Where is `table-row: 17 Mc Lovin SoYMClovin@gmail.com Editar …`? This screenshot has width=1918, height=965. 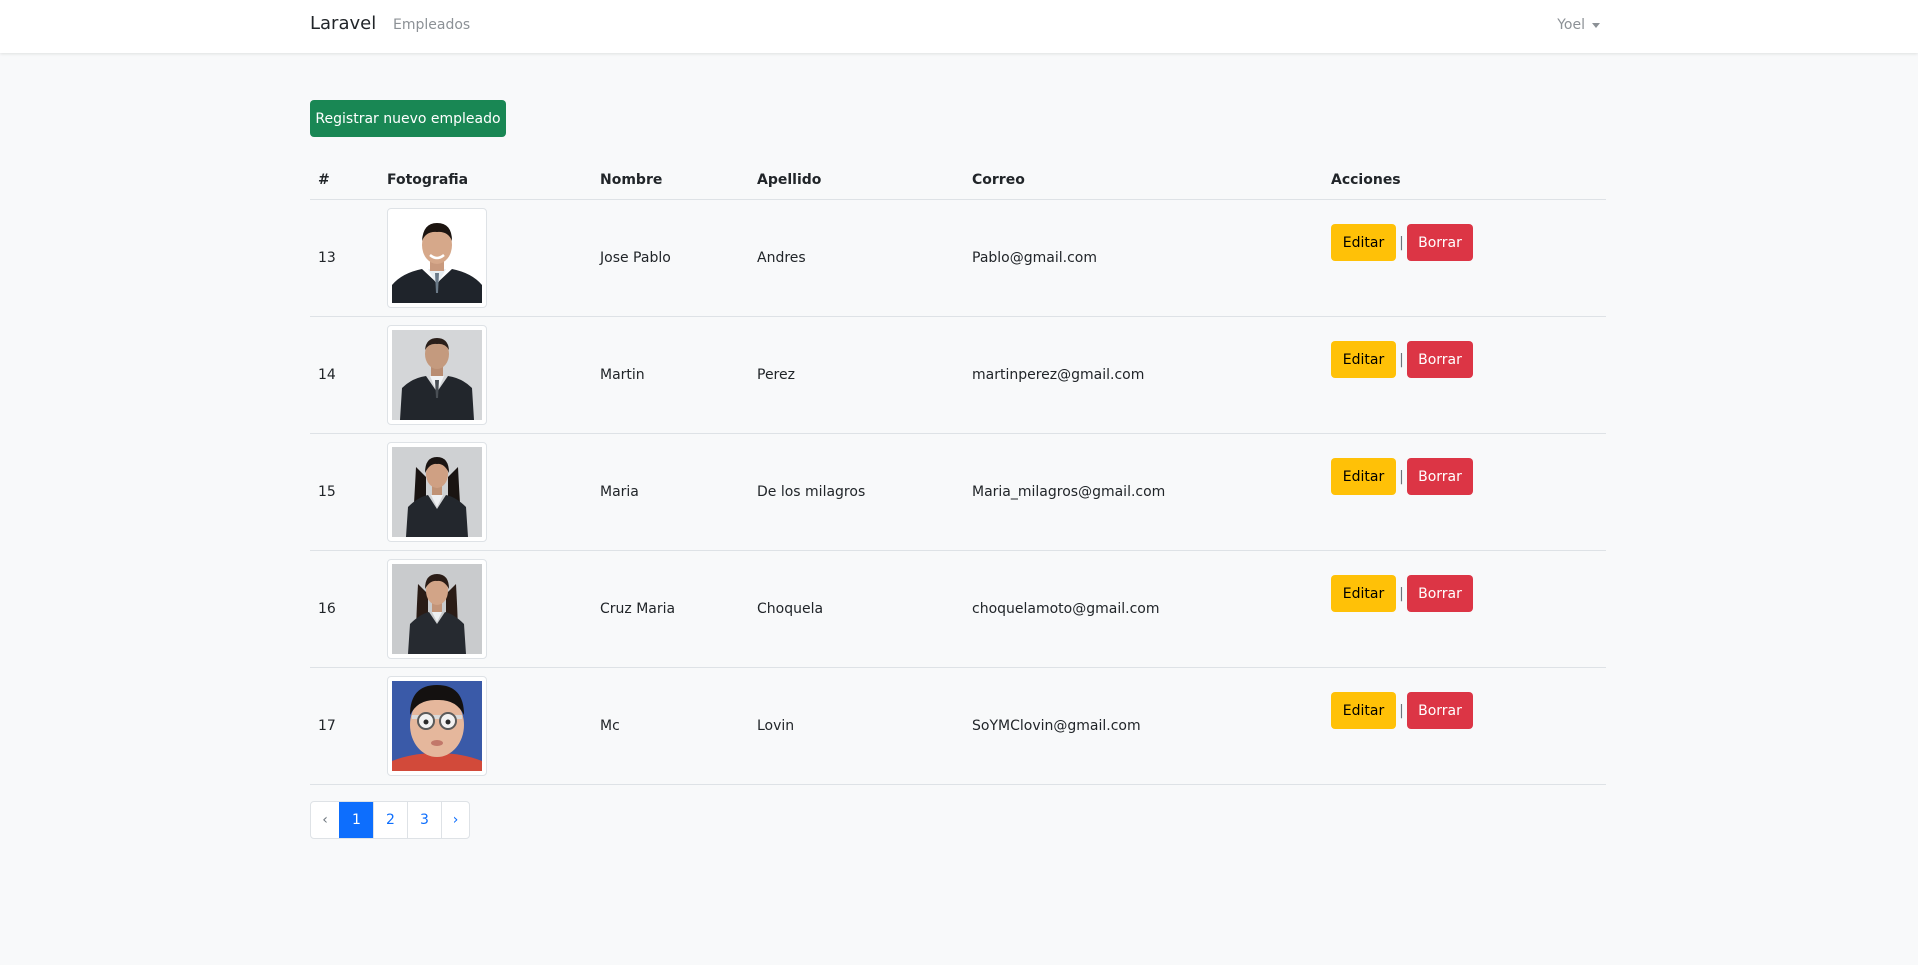 table-row: 17 Mc Lovin SoYMClovin@gmail.com Editar … is located at coordinates (958, 726).